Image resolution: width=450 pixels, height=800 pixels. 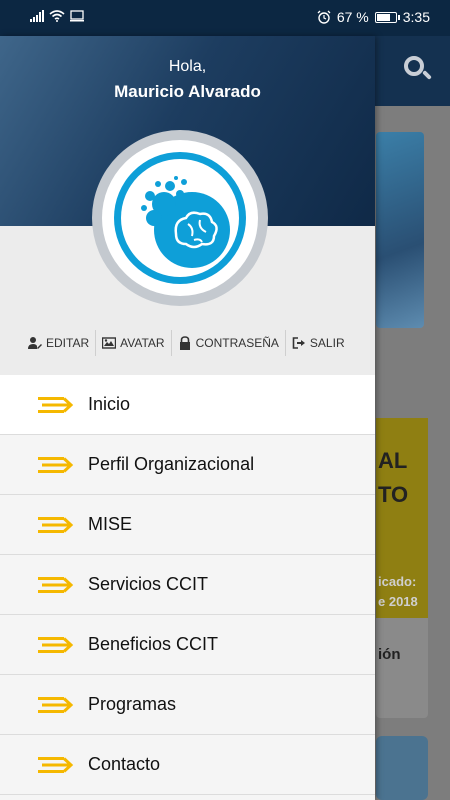 I want to click on edit-label: EDITAR, so click(x=68, y=343).